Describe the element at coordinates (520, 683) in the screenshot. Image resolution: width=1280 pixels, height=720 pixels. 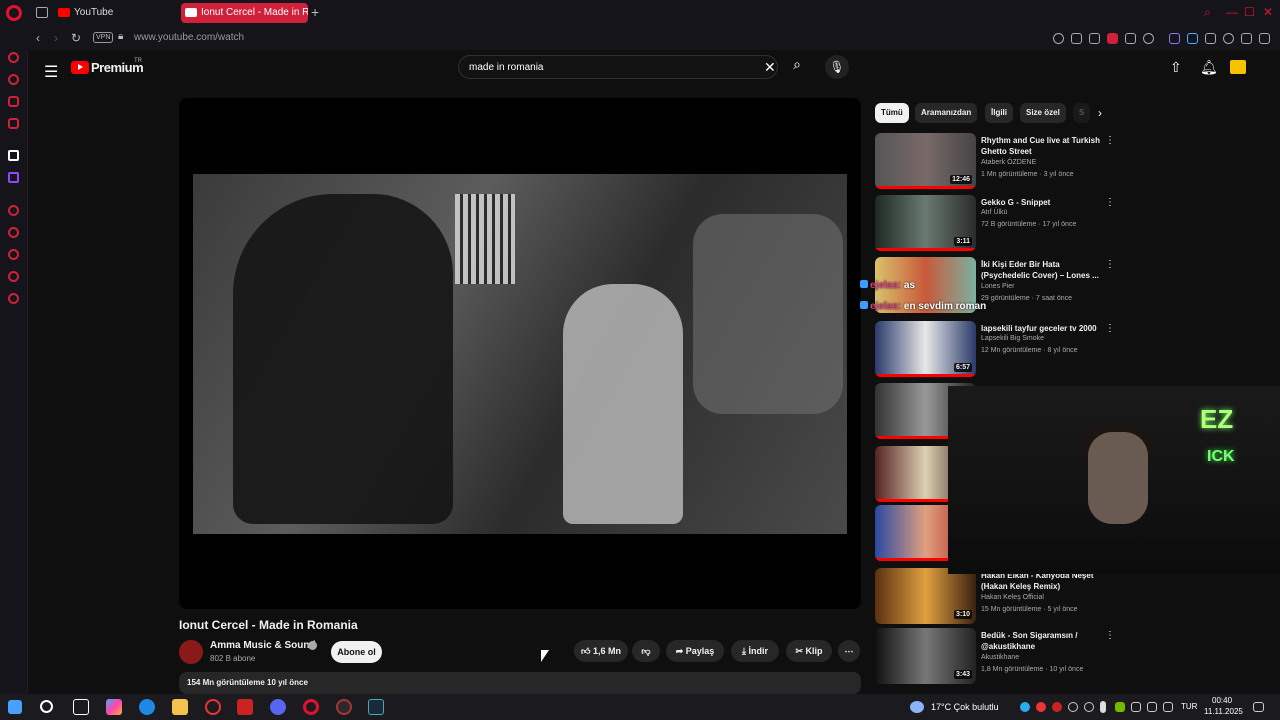
I see `description-box: 154 Mn görüntüleme 10 yıl önce` at that location.